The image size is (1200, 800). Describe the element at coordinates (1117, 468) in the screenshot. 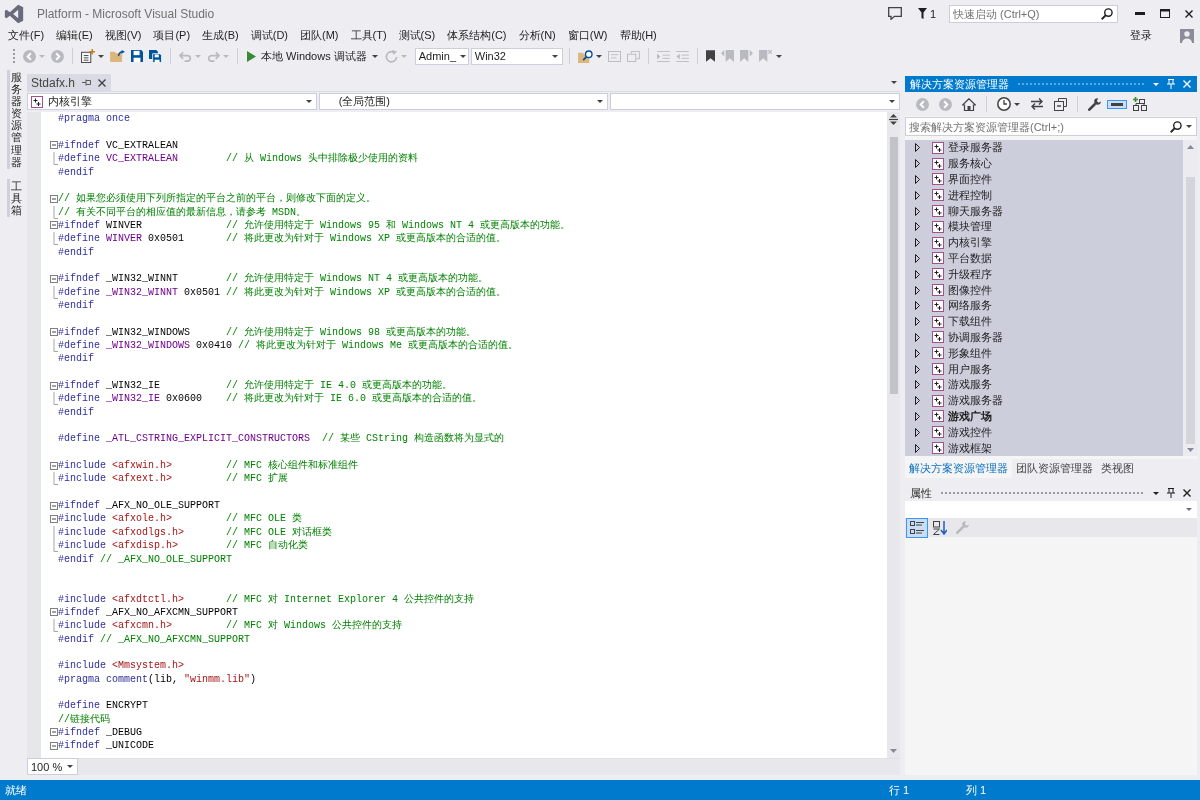

I see `panel-tab: 类视图` at that location.